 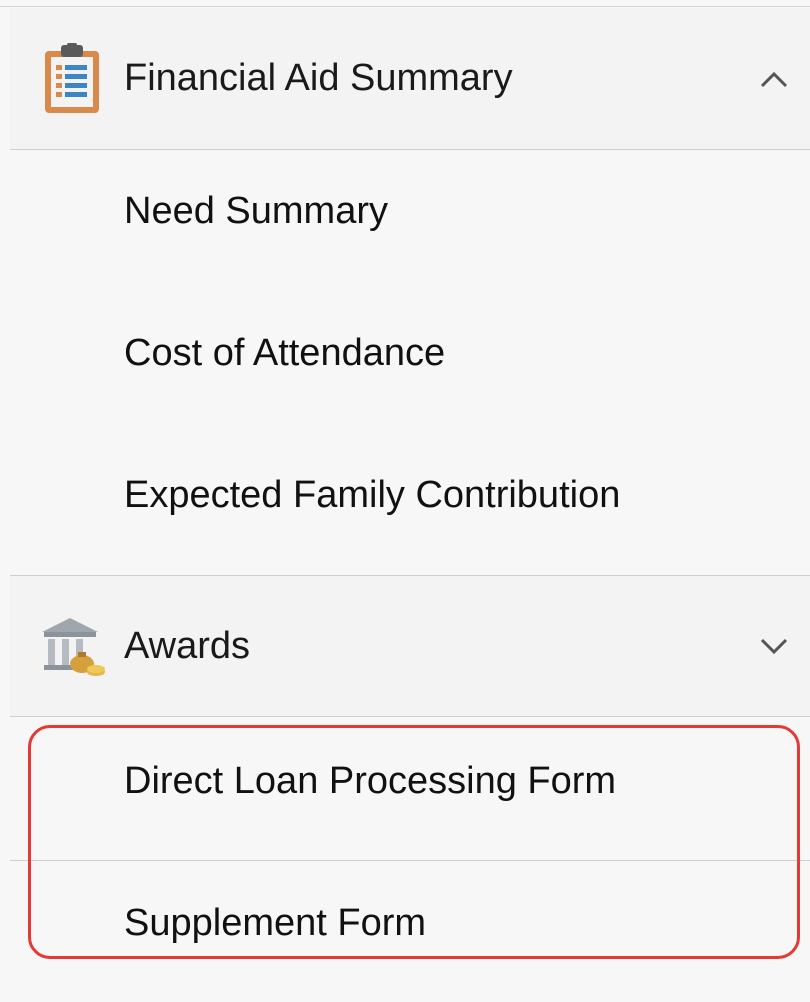 What do you see at coordinates (370, 781) in the screenshot?
I see `menu-item-direct-loan-processing-form: Direct Loan Processing Form` at bounding box center [370, 781].